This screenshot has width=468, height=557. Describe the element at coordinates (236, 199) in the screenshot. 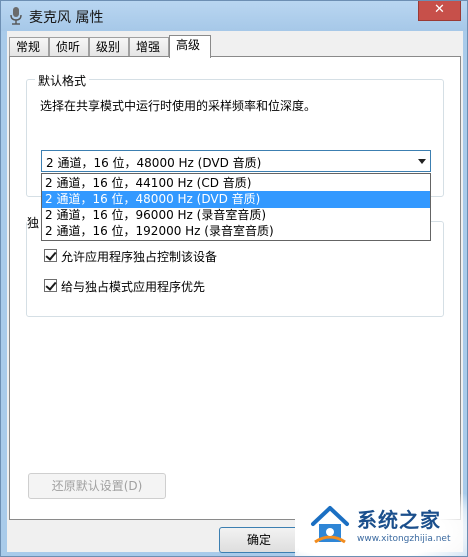

I see `sample-rate-option-selected: 2 通道，16 位，48000 Hz (DVD 音质)` at that location.